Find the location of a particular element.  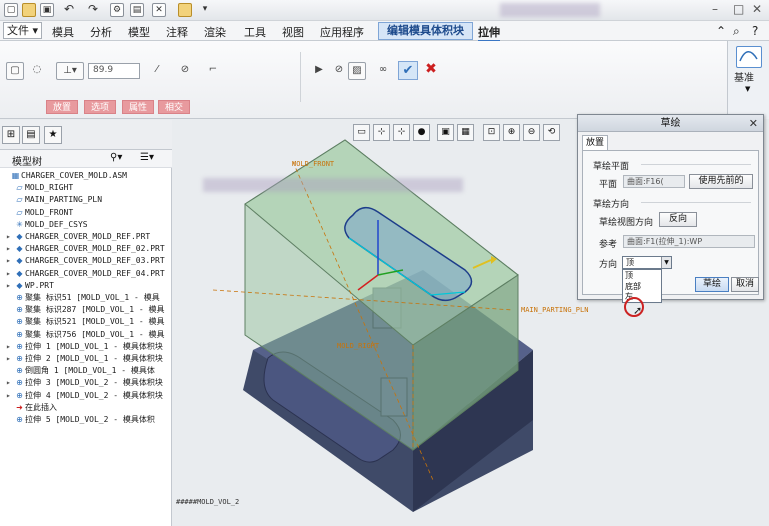

direction-select: 顶 ▼ is located at coordinates (647, 262).